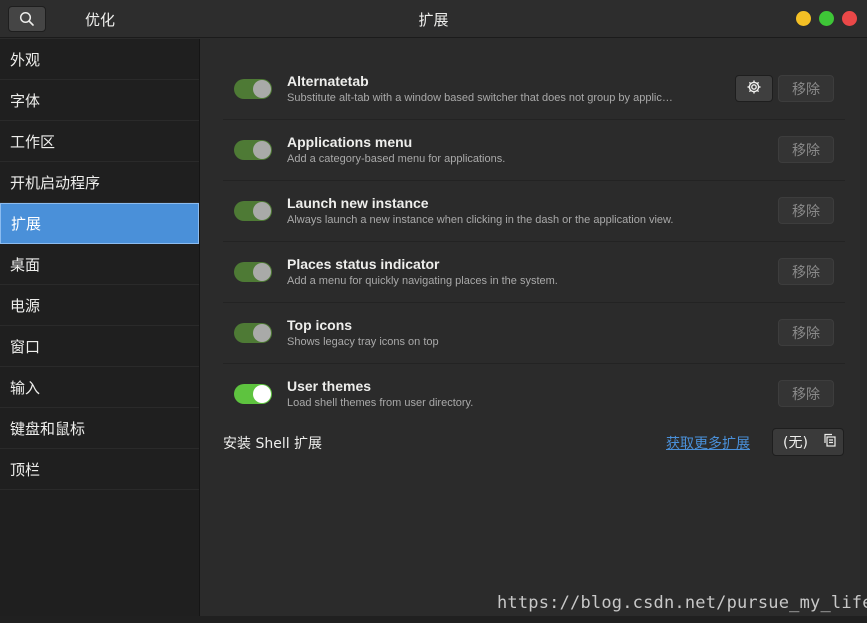 This screenshot has height=623, width=867. What do you see at coordinates (358, 203) in the screenshot?
I see `extension-name: Launch new instance` at bounding box center [358, 203].